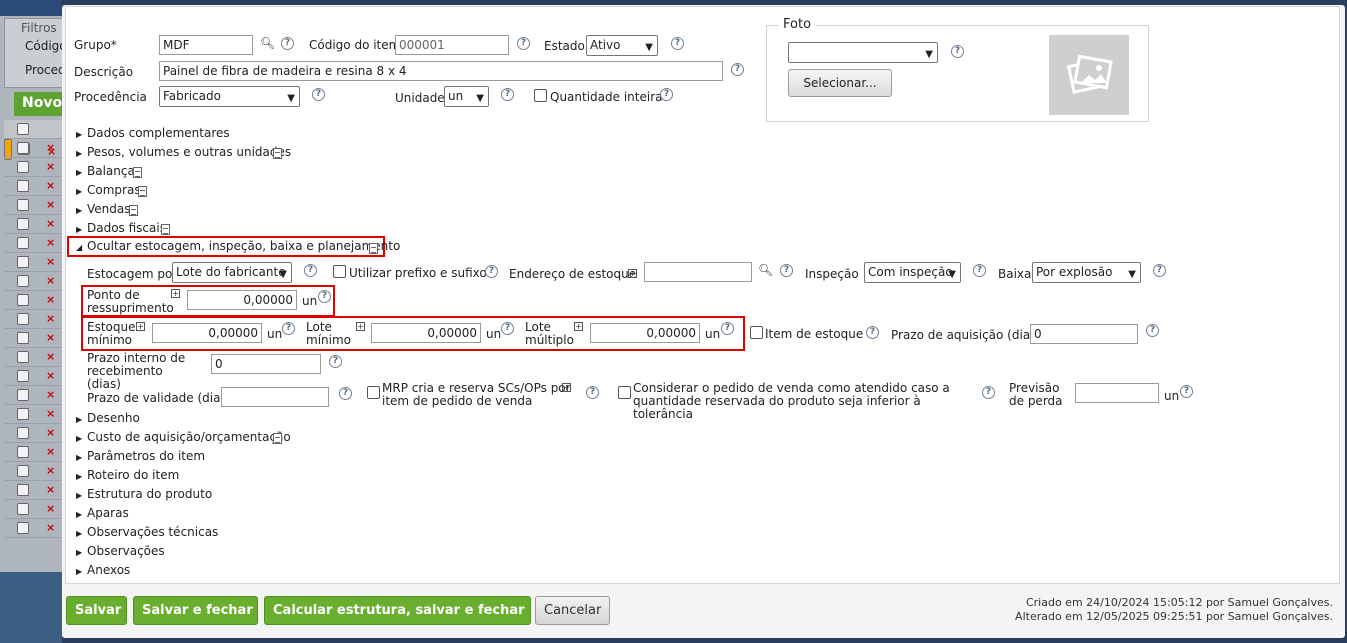 This screenshot has height=643, width=1347. I want to click on calcular-salvar-fechar-button: Calcular estrutura, salvar e fechar, so click(397, 610).